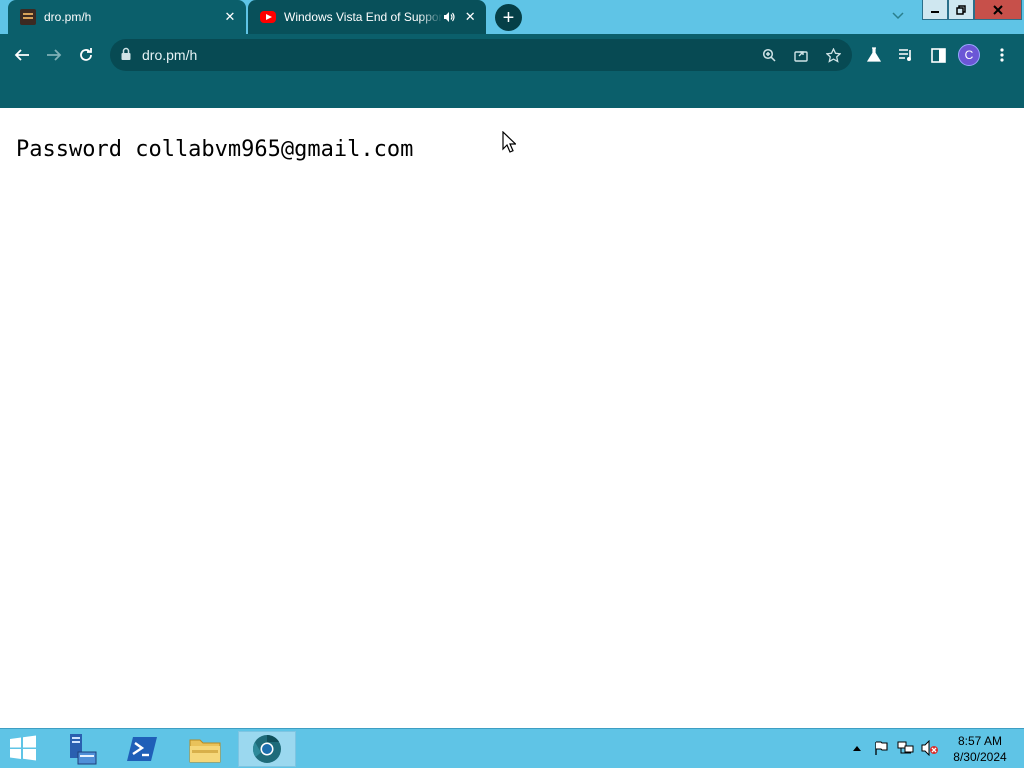  Describe the element at coordinates (127, 55) in the screenshot. I see `lock-icon` at that location.